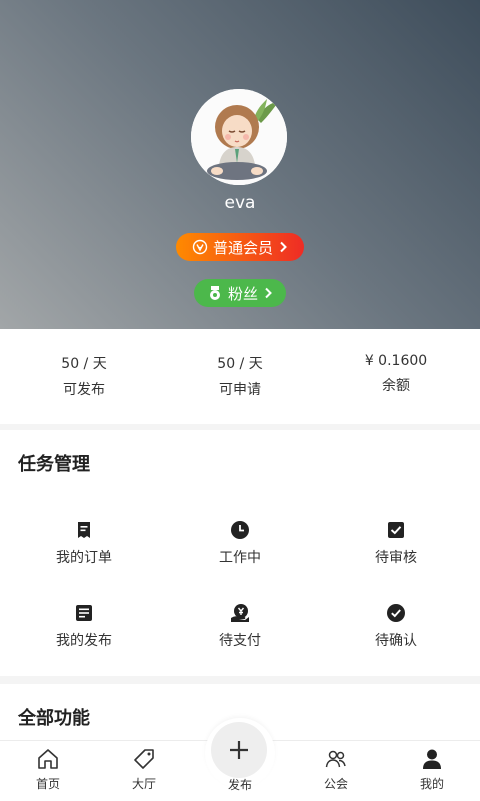 This screenshot has height=801, width=480. I want to click on document-icon, so click(84, 613).